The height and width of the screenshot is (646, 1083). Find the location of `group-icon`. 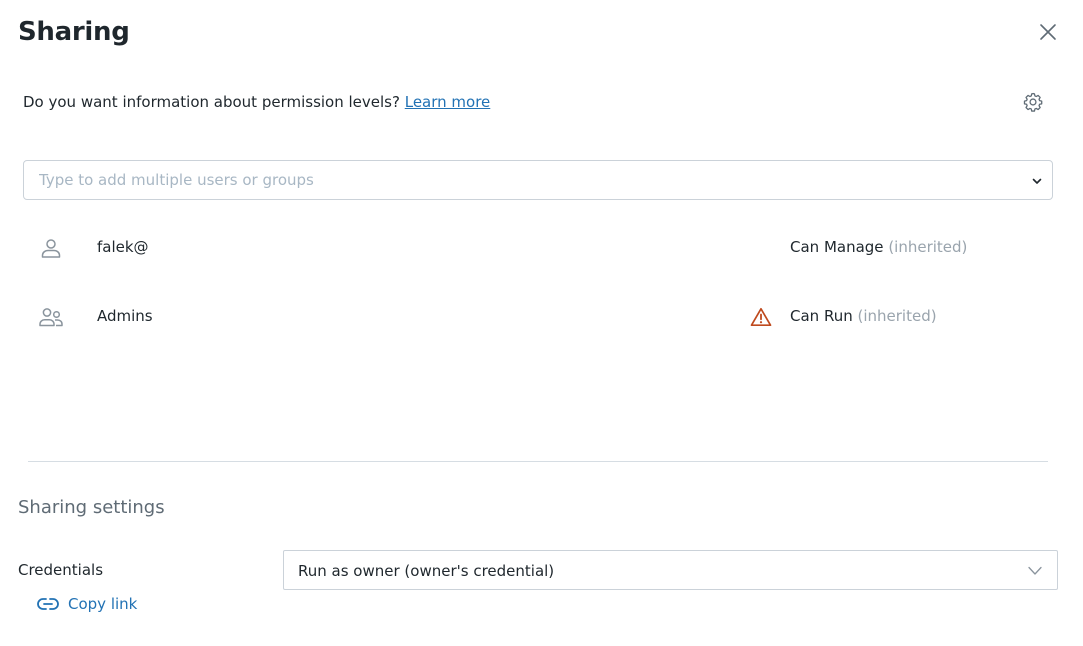

group-icon is located at coordinates (51, 317).